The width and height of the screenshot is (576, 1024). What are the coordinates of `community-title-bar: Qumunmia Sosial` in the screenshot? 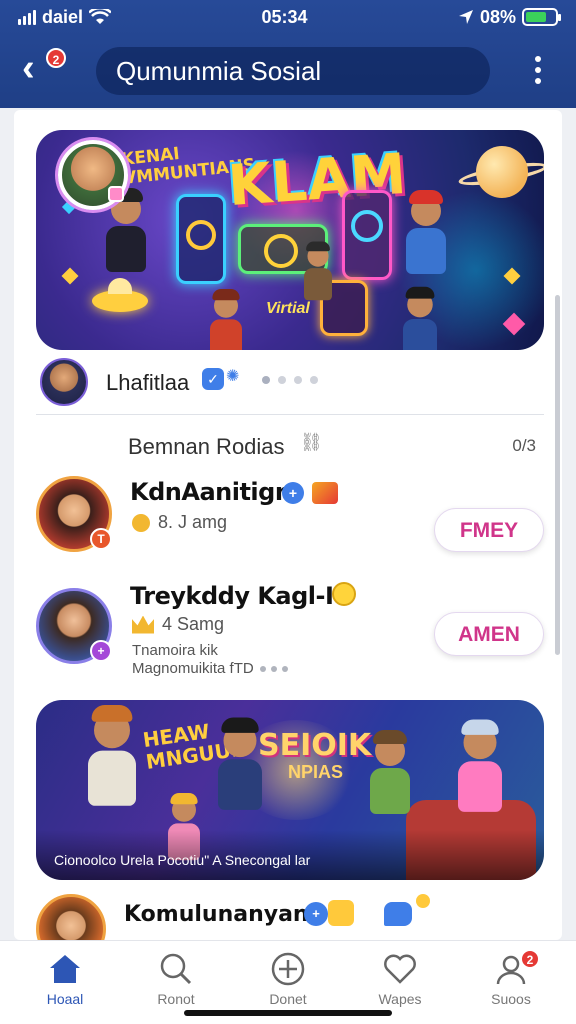 It's located at (293, 71).